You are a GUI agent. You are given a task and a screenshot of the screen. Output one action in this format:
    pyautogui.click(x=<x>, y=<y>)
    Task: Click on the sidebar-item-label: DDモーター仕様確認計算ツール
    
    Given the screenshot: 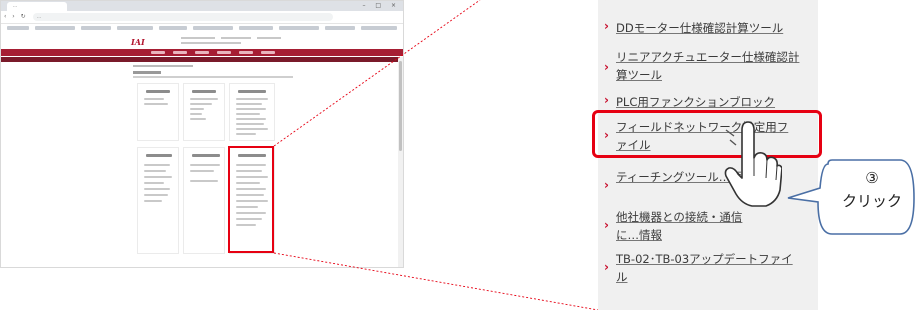 What is the action you would take?
    pyautogui.click(x=700, y=28)
    